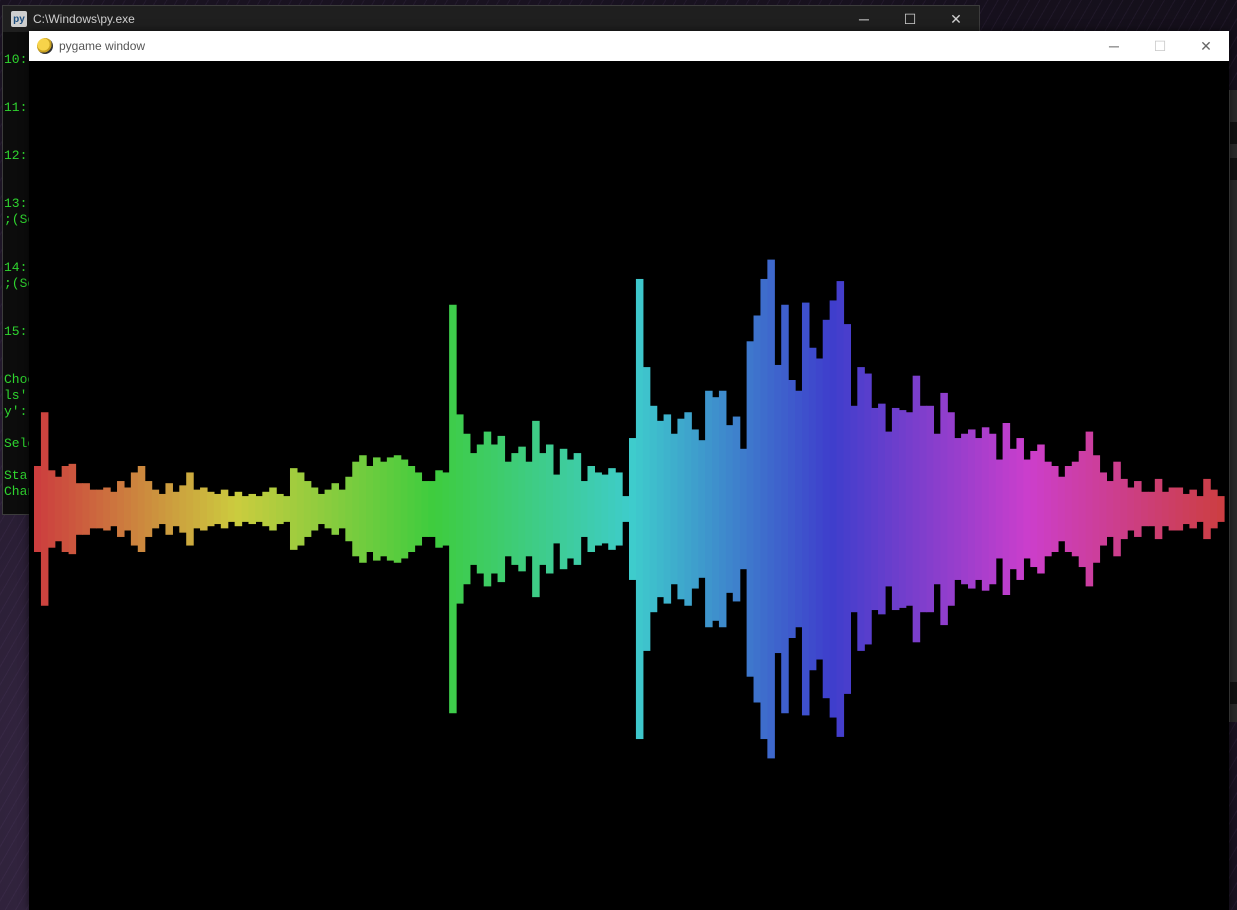  I want to click on console-titlebar: py C:\Windows\py.exe ─ ☐ ✕, so click(491, 19).